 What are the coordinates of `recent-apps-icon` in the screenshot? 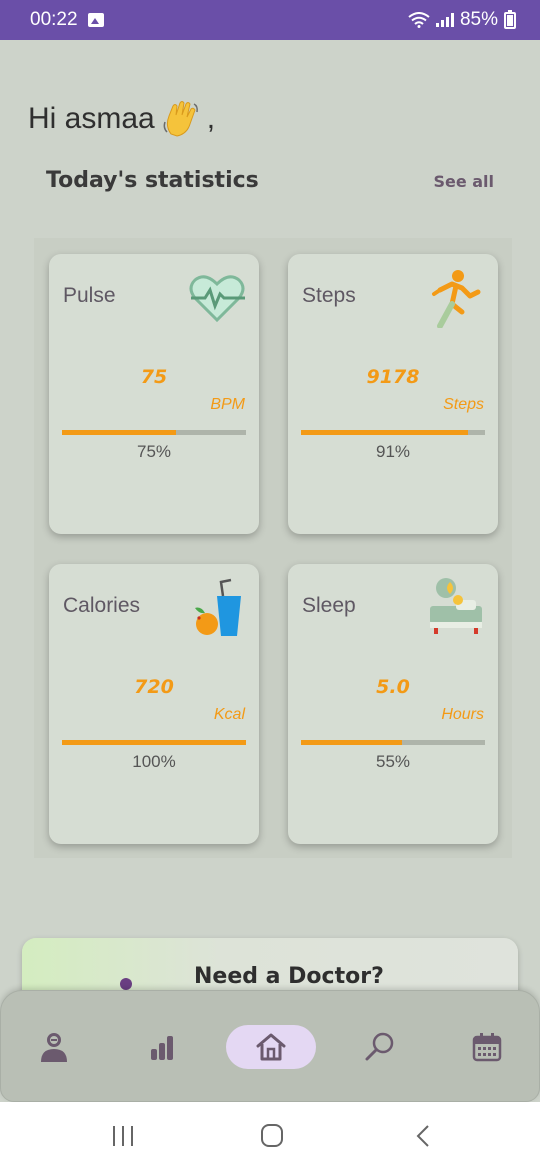 It's located at (123, 1136).